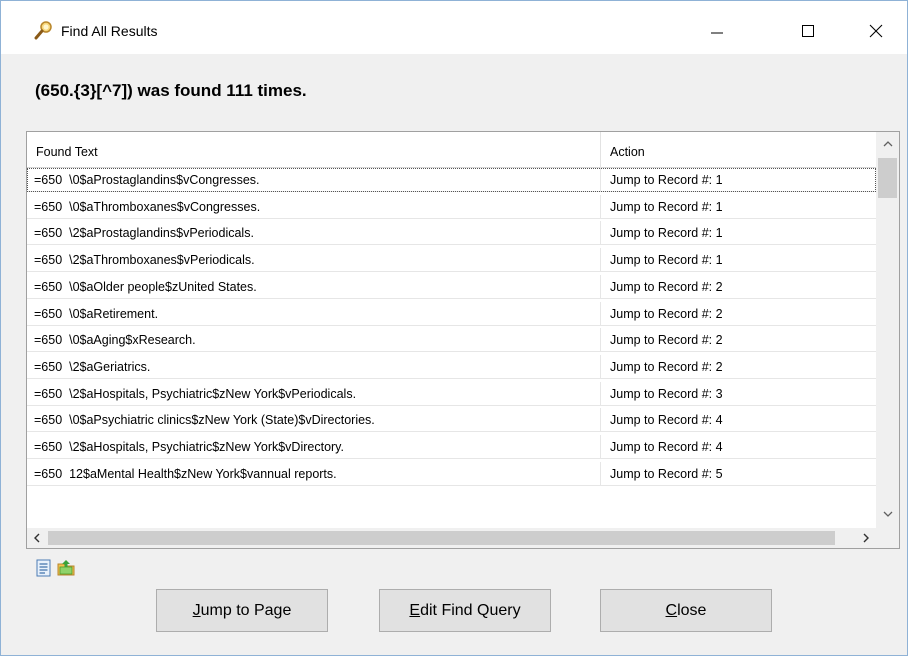 This screenshot has width=908, height=656. I want to click on scroll-up-button, so click(887, 144).